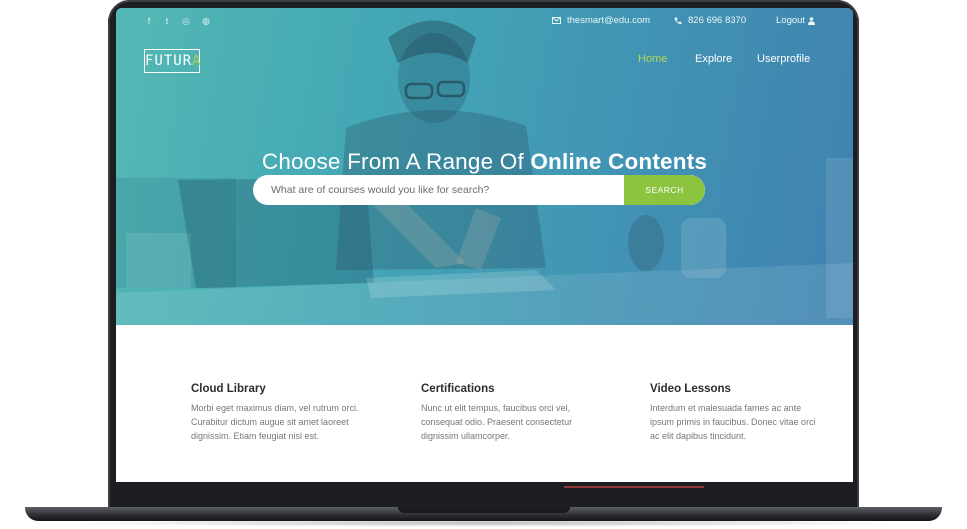 This screenshot has height=529, width=967. Describe the element at coordinates (484, 485) in the screenshot. I see `screen-bezel-bottom` at that location.